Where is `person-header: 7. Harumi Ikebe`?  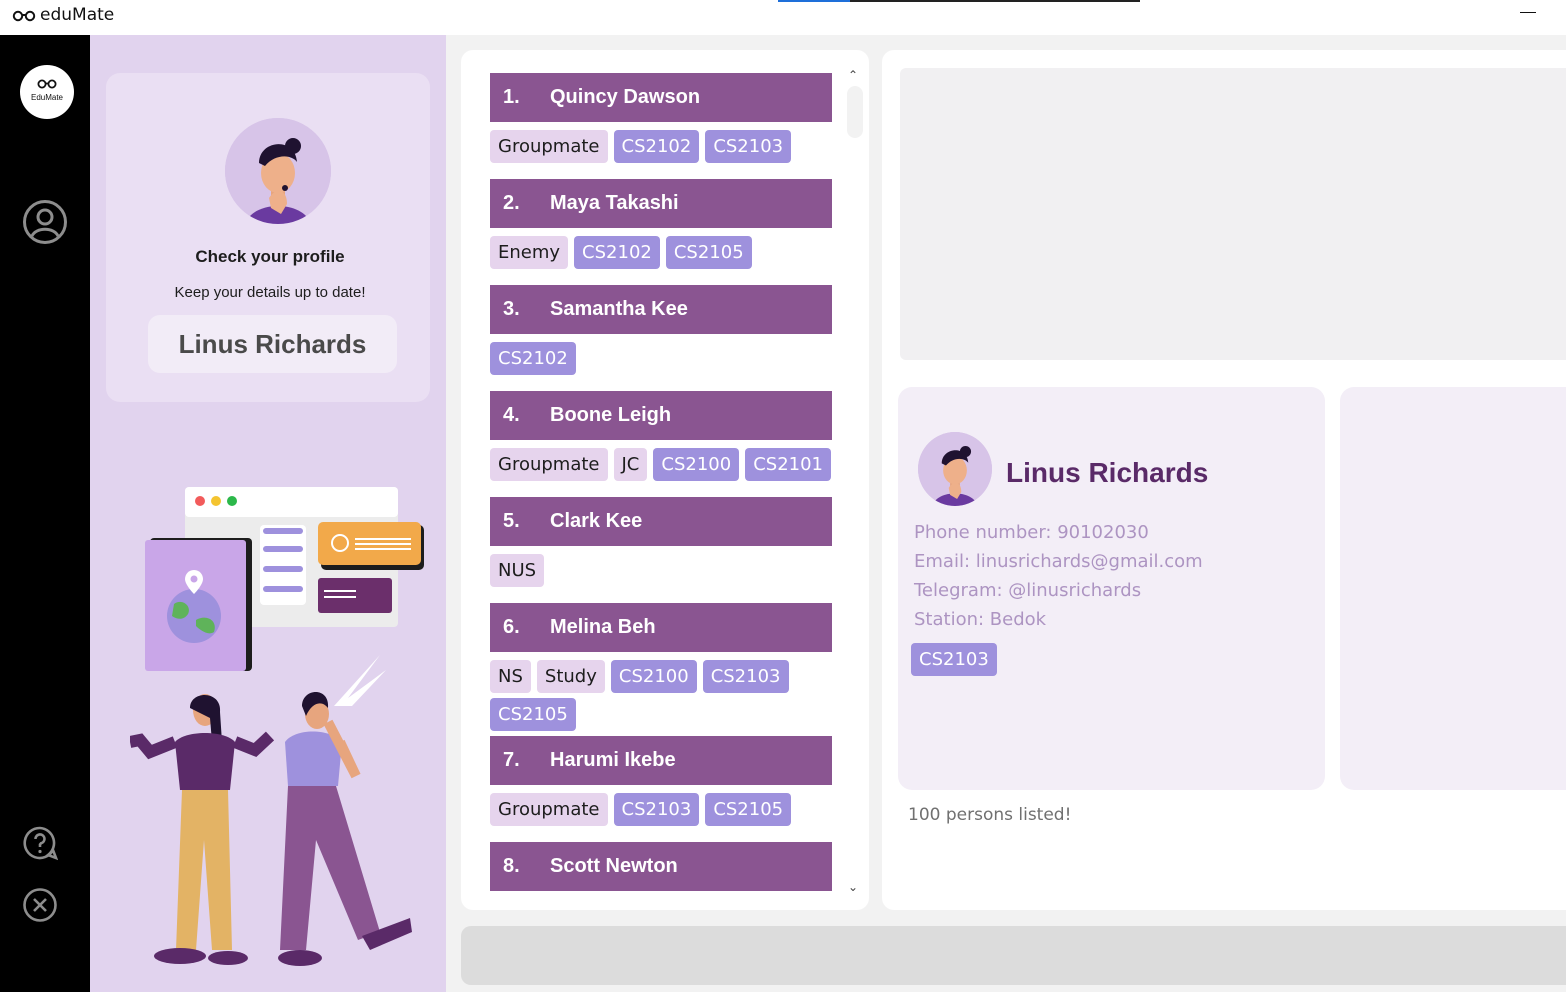 person-header: 7. Harumi Ikebe is located at coordinates (661, 760).